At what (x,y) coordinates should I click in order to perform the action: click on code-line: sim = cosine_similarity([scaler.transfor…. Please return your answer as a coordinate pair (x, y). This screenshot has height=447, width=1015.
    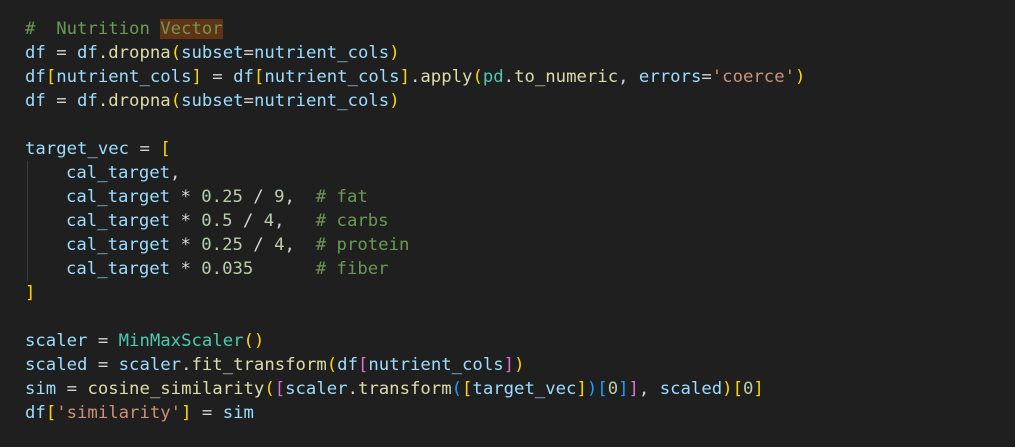
    Looking at the image, I should click on (415, 389).